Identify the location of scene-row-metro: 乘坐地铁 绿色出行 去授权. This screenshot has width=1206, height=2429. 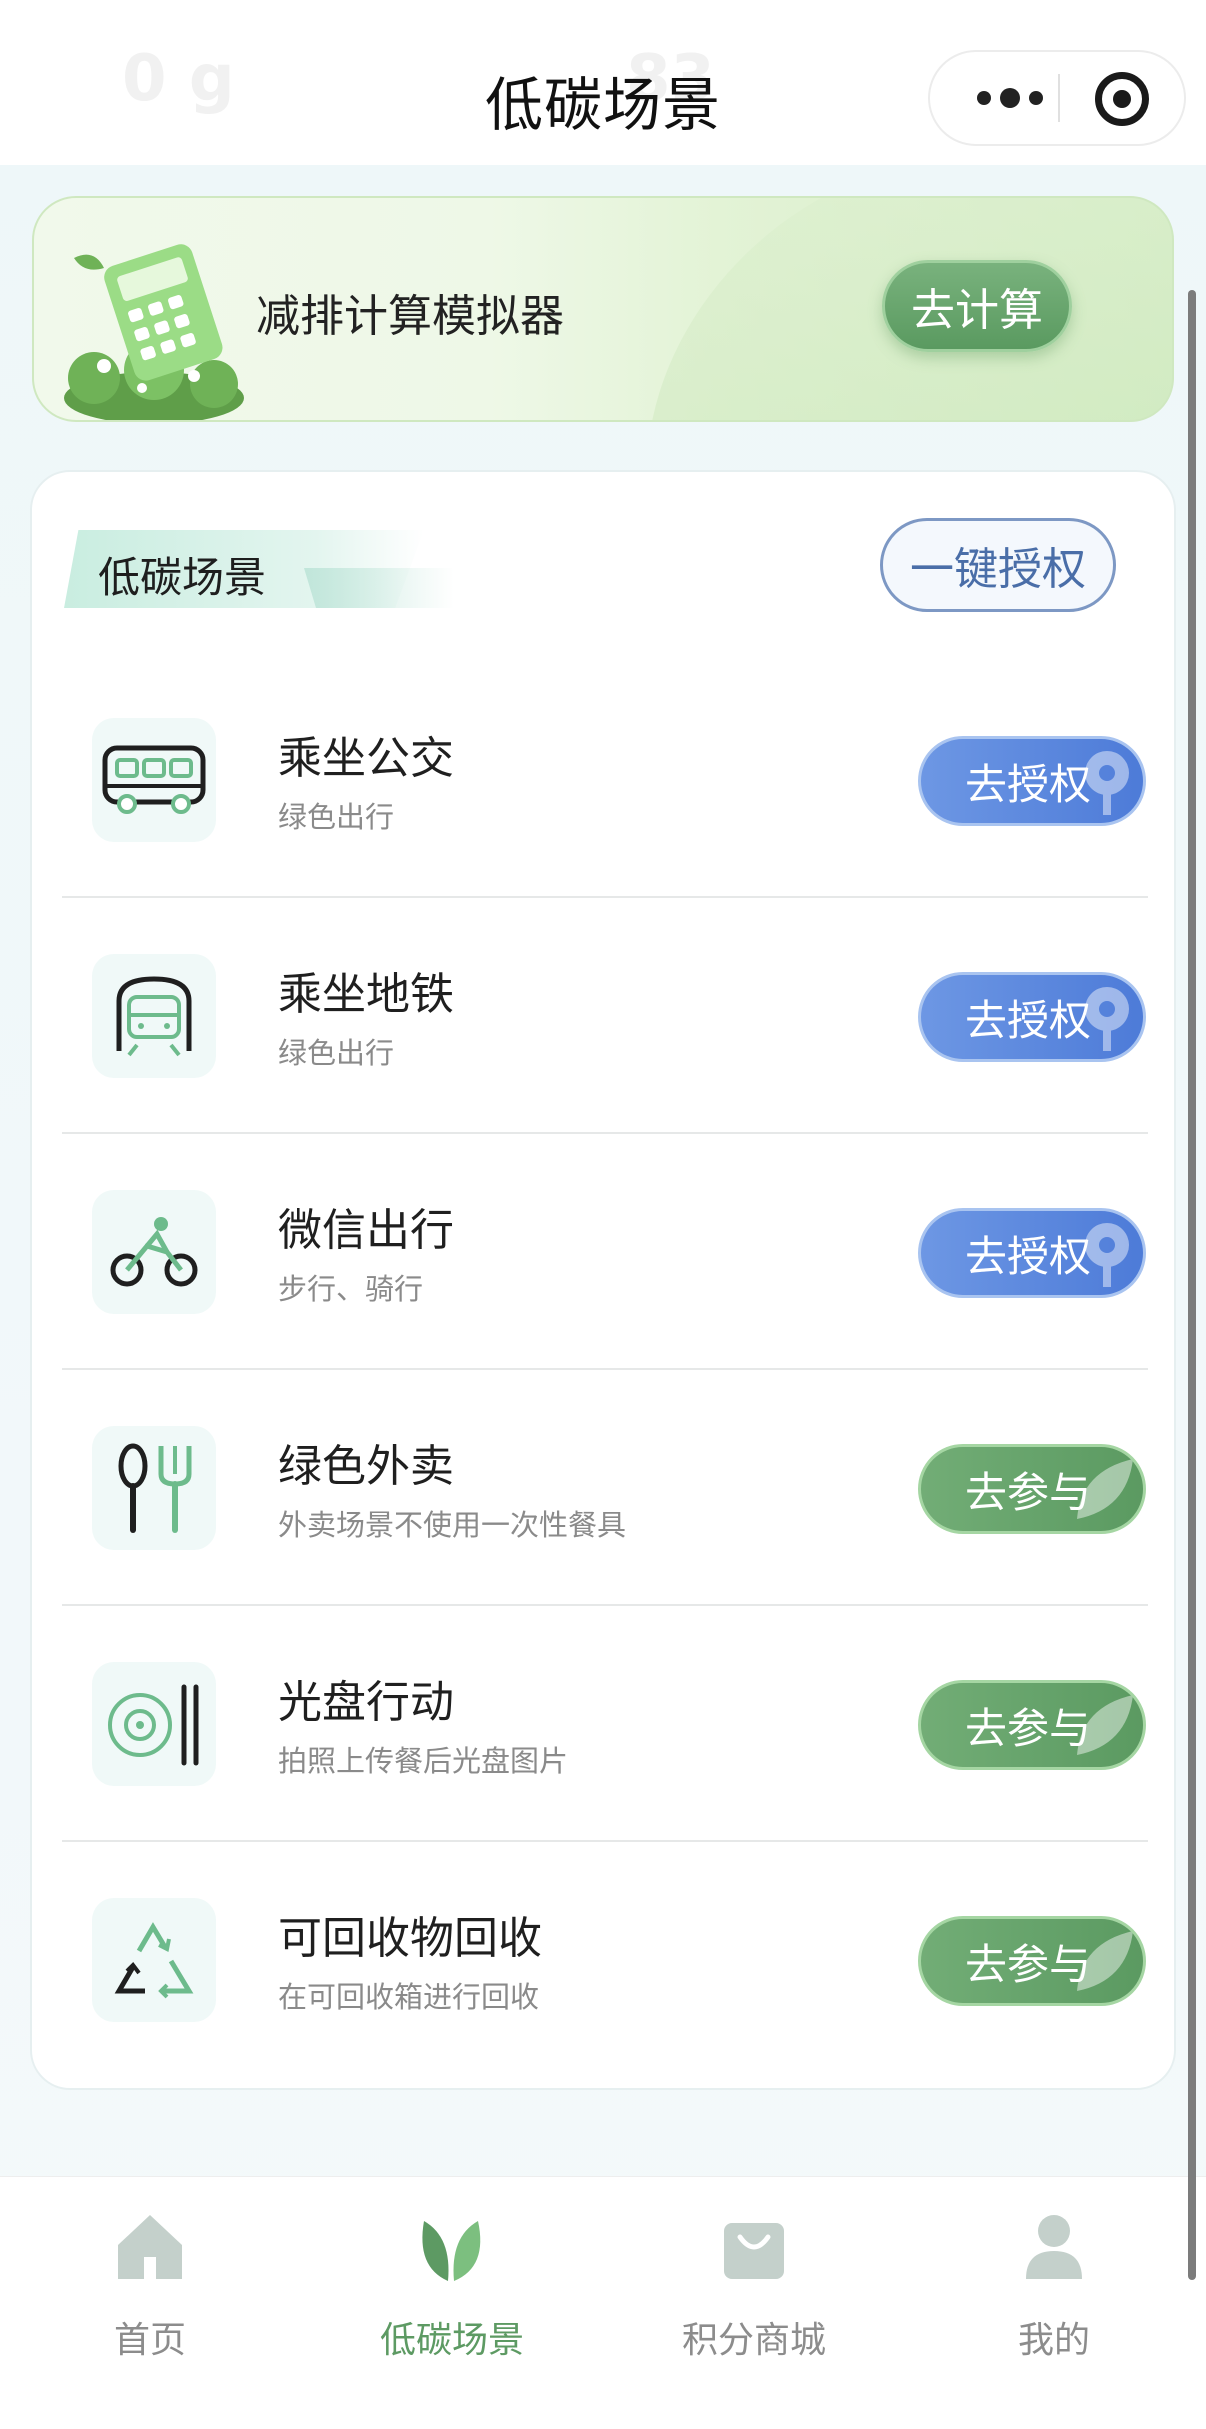
(605, 1016).